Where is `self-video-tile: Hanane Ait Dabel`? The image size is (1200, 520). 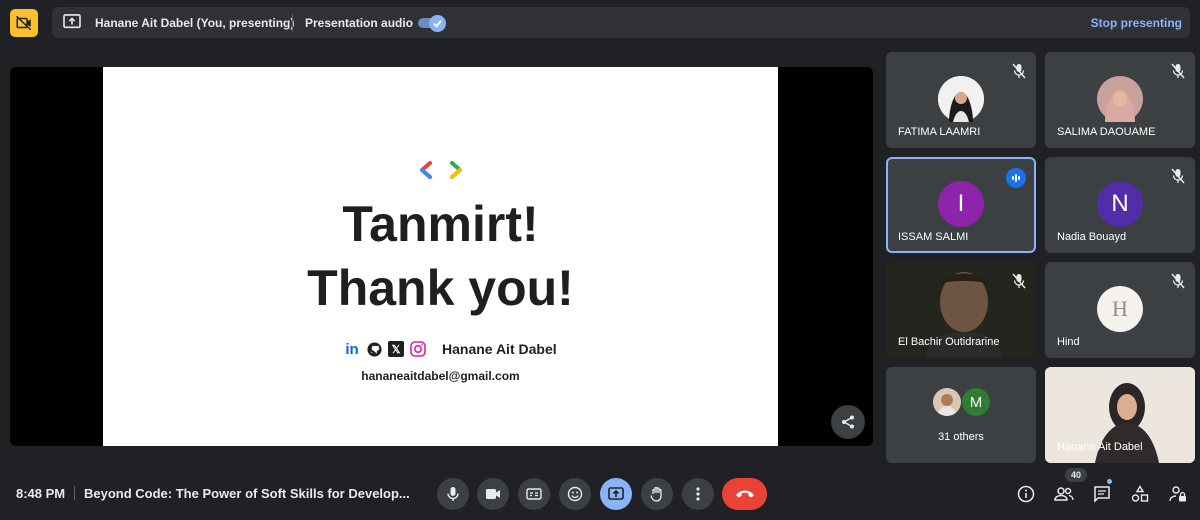
self-video-tile: Hanane Ait Dabel is located at coordinates (1120, 415).